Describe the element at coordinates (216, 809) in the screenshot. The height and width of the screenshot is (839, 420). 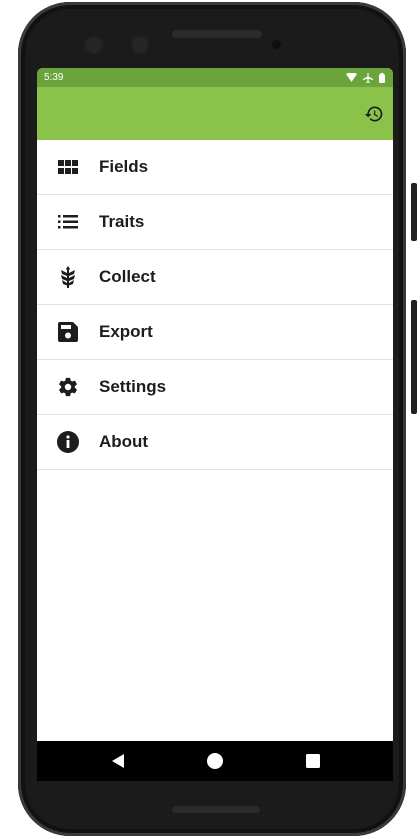
I see `bottom-speaker` at that location.